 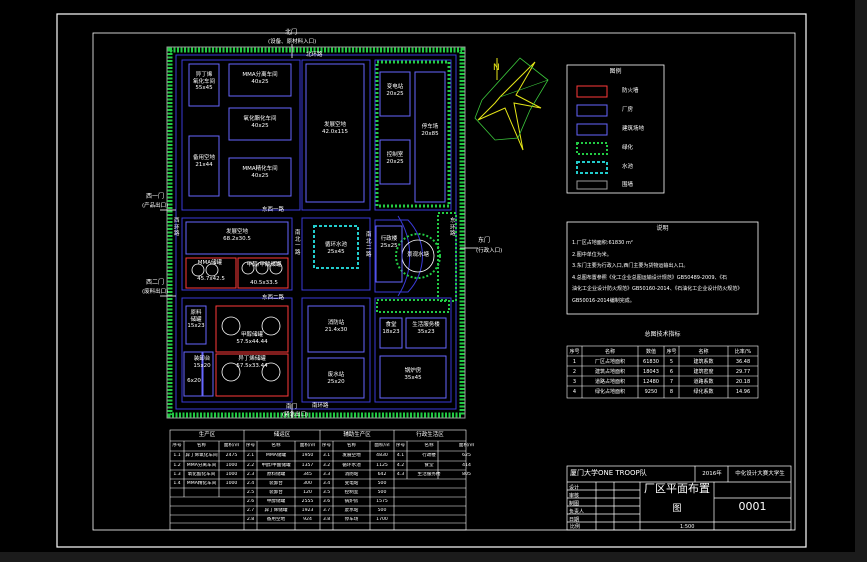 I want to click on table-cell: 625, so click(x=466, y=456).